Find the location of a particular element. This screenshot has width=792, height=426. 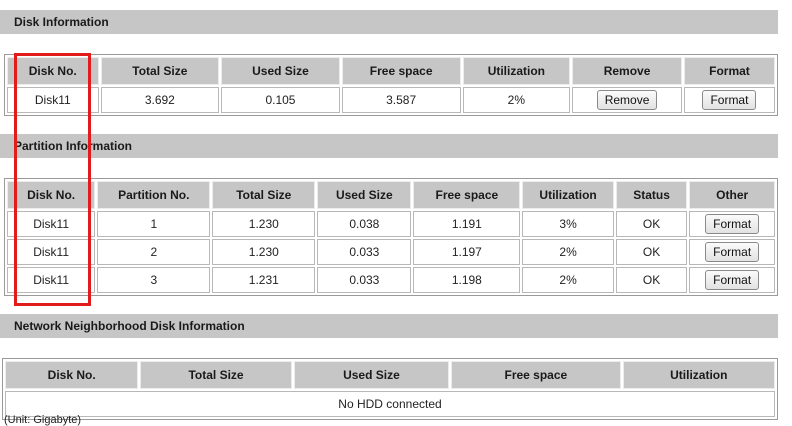

partition-info-title: Partition Information is located at coordinates (389, 146).